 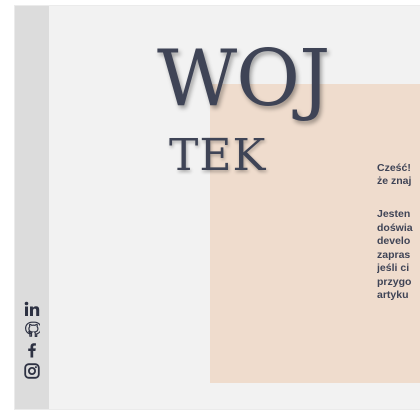 What do you see at coordinates (243, 79) in the screenshot?
I see `hero-title-first: WOJ` at bounding box center [243, 79].